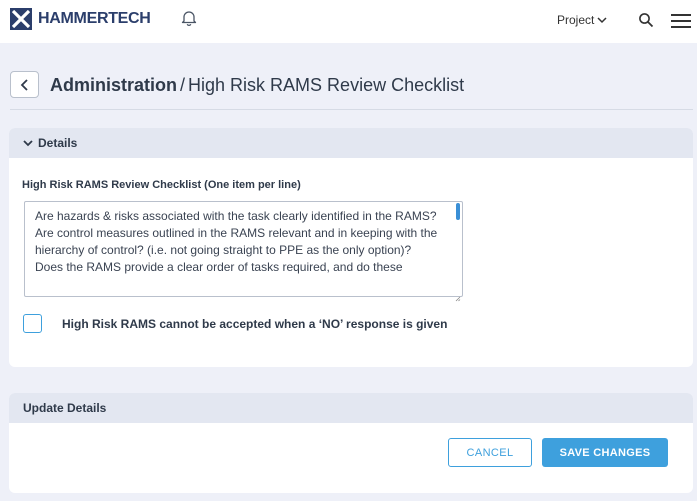  What do you see at coordinates (326, 85) in the screenshot?
I see `breadcrumb-current: High Risk RAMS Review Checklist` at bounding box center [326, 85].